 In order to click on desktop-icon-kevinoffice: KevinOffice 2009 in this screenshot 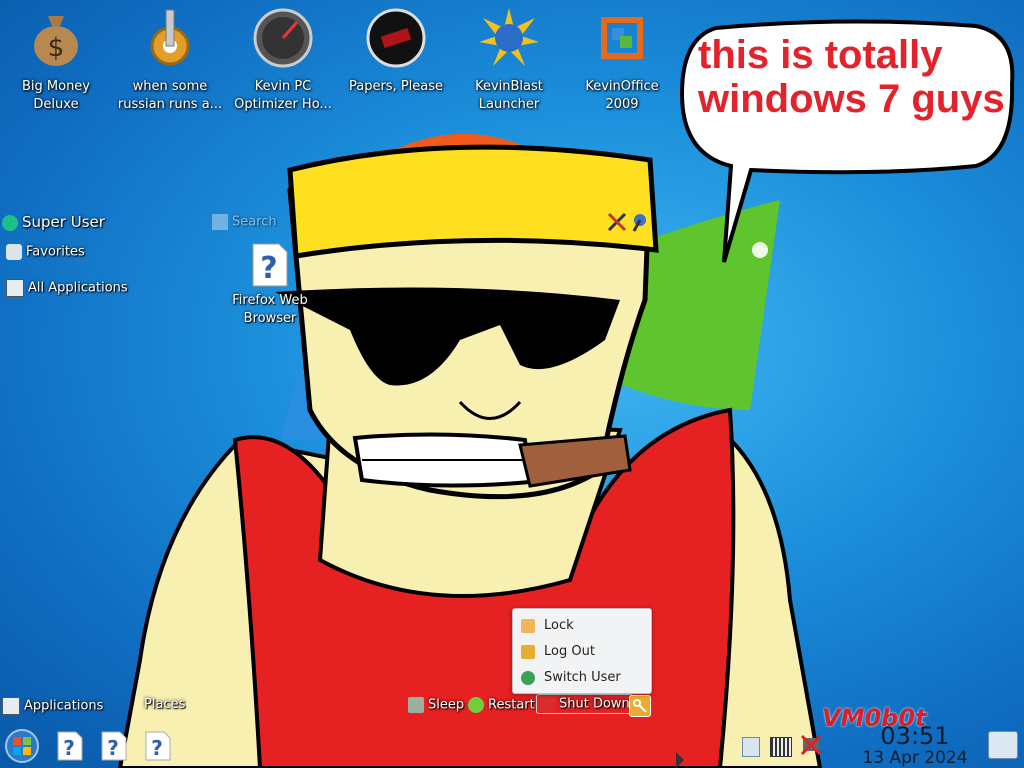, I will do `click(622, 60)`.